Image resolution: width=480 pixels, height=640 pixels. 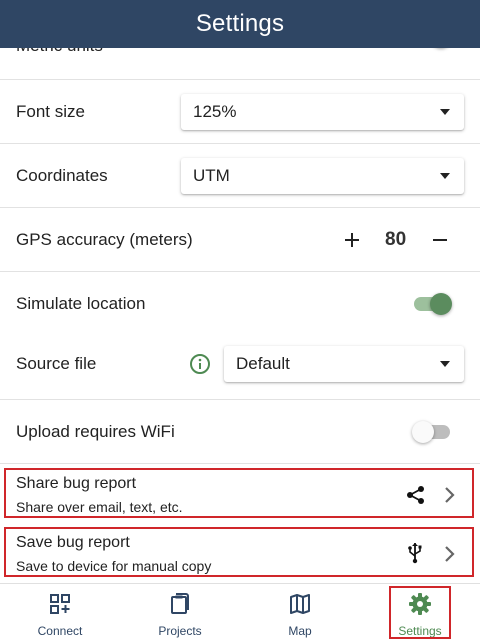 I want to click on save-bug-report-subtitle: Save to device for manual copy, so click(x=114, y=566).